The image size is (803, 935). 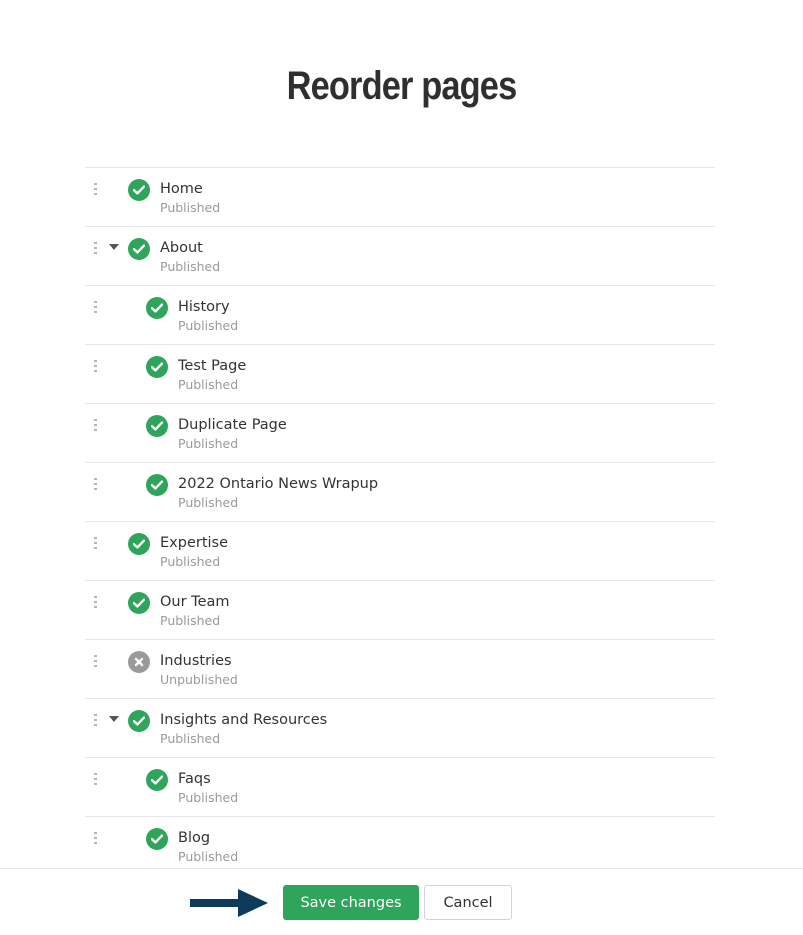 I want to click on footer-bar: Save changes Cancel, so click(x=401, y=901).